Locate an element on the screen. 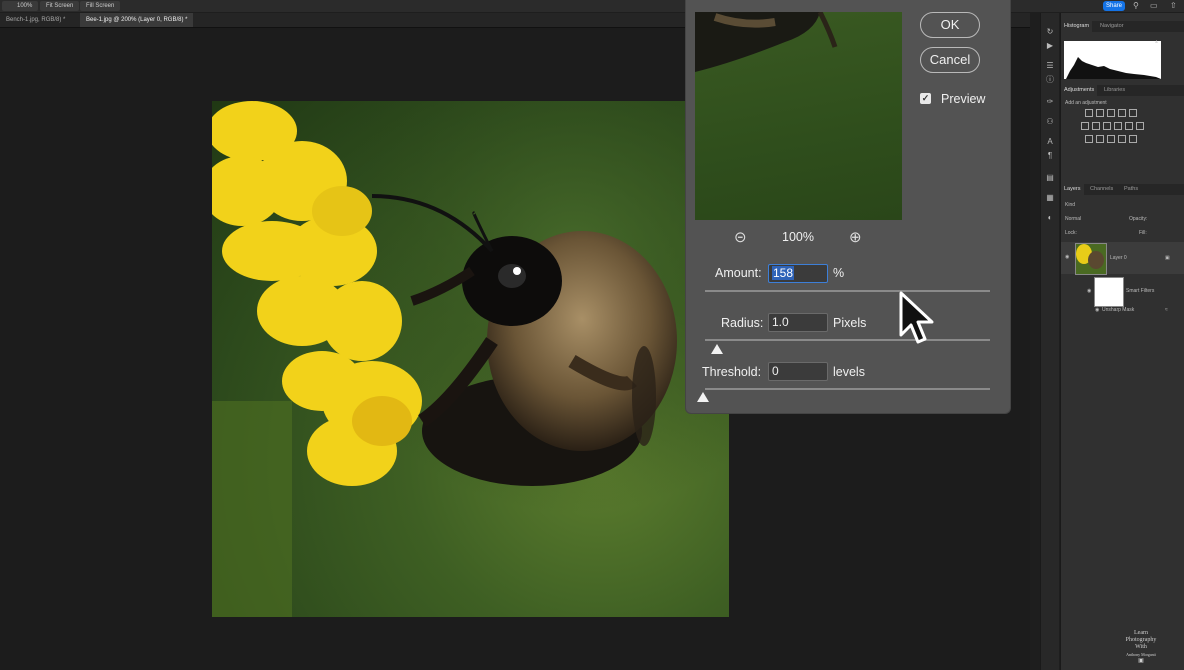  info-icon: ⓘ is located at coordinates (1050, 79).